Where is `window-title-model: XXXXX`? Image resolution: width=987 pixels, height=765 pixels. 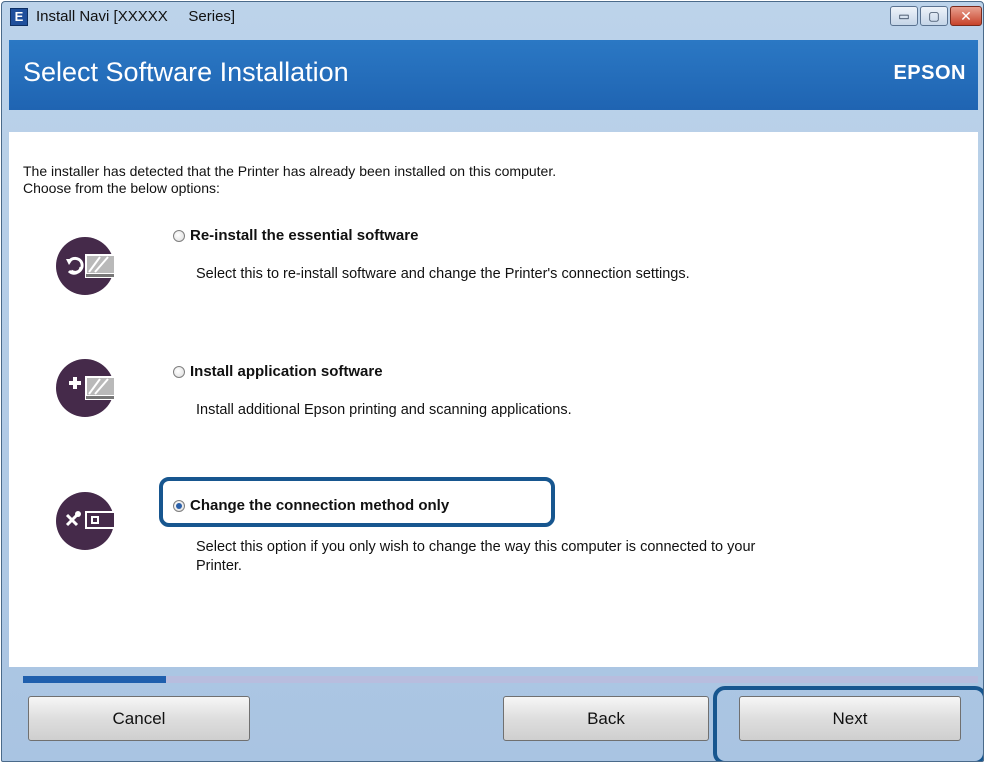
window-title-model: XXXXX is located at coordinates (142, 16).